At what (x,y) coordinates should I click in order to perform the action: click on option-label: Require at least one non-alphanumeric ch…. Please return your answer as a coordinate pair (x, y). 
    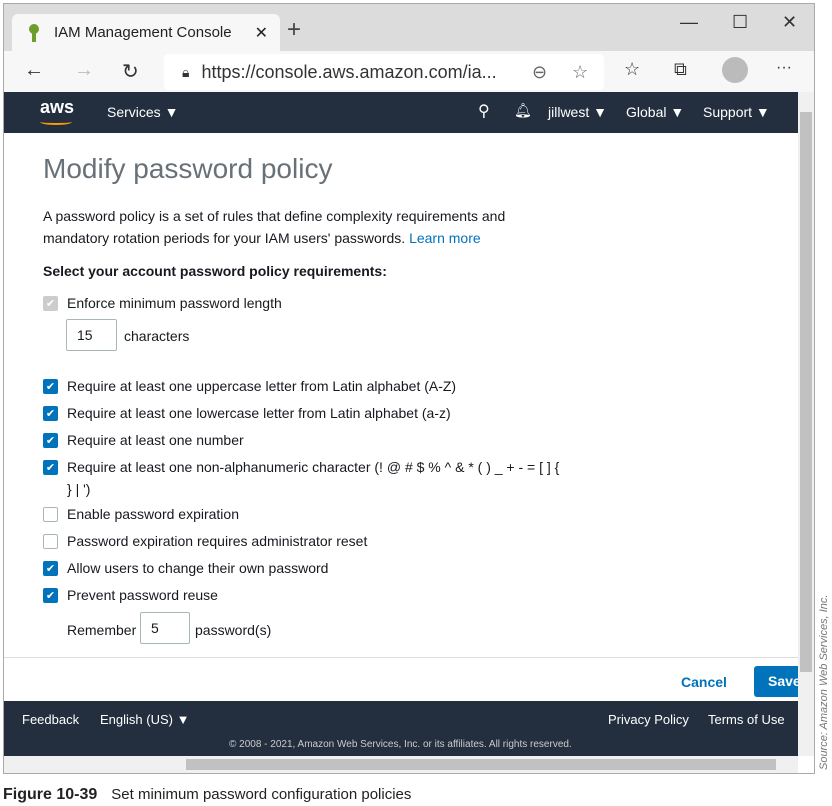
    Looking at the image, I should click on (313, 478).